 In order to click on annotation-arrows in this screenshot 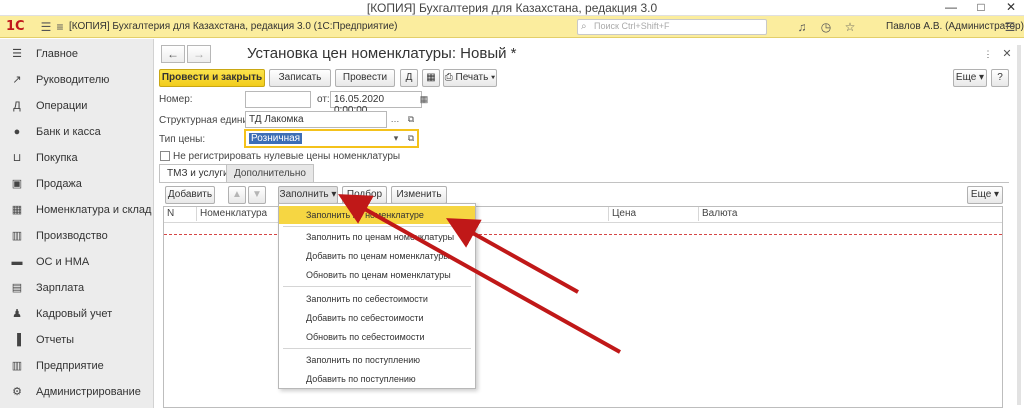, I will do `click(479, 274)`.